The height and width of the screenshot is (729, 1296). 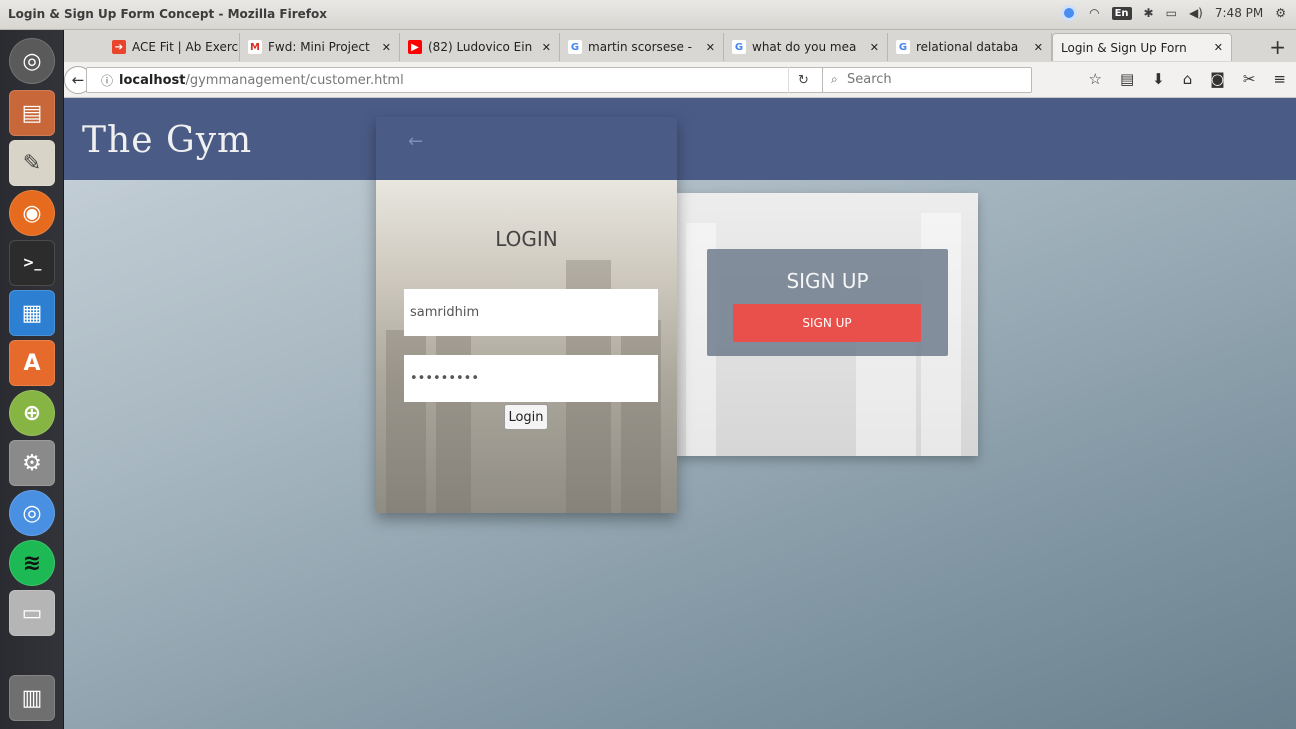 I want to click on bluetooth-icon: ✱, so click(x=1149, y=13).